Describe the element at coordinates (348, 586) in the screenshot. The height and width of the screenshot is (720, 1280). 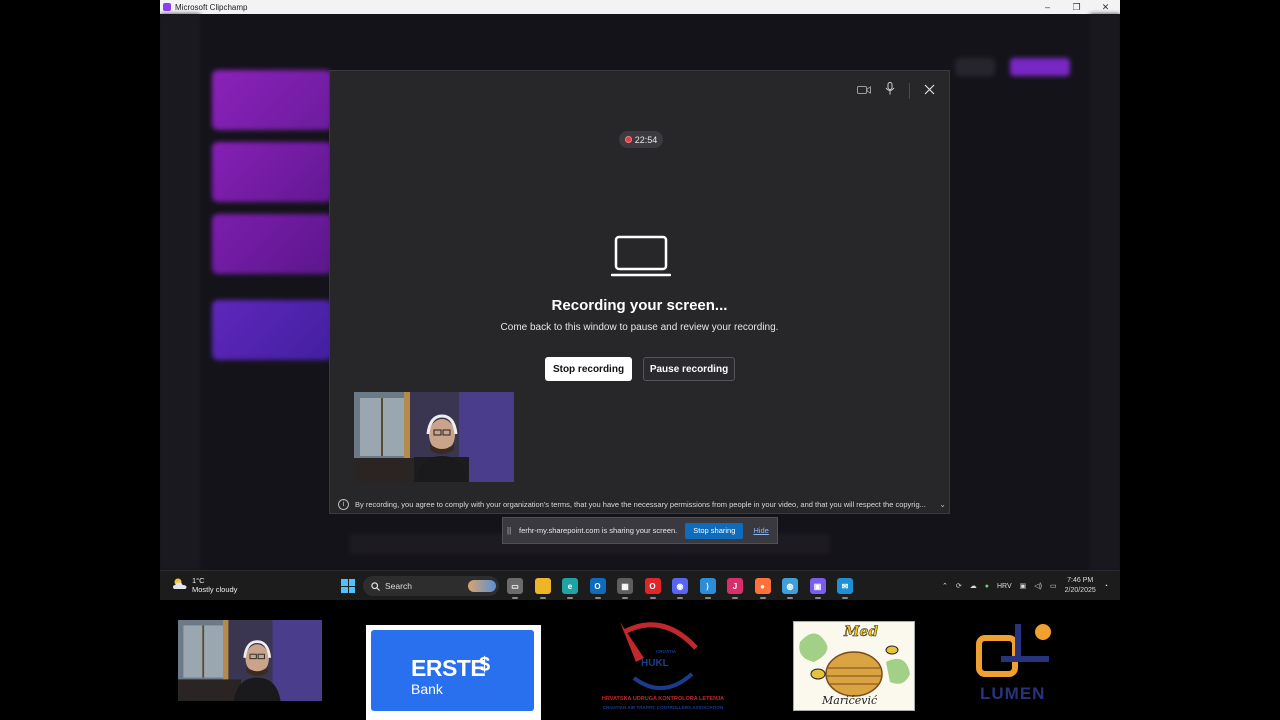
I see `start-button` at that location.